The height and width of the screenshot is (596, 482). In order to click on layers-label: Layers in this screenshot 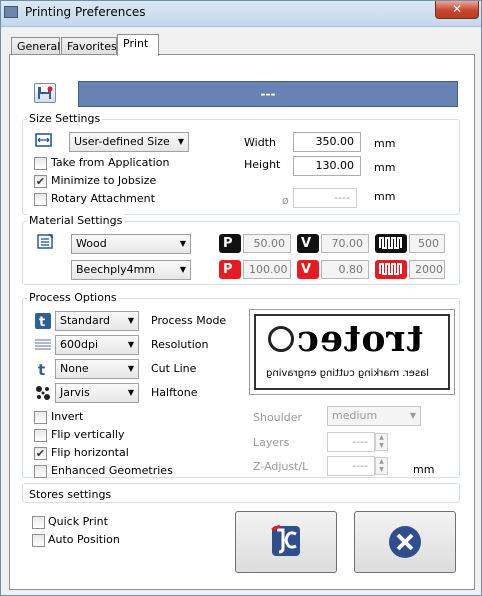, I will do `click(271, 442)`.